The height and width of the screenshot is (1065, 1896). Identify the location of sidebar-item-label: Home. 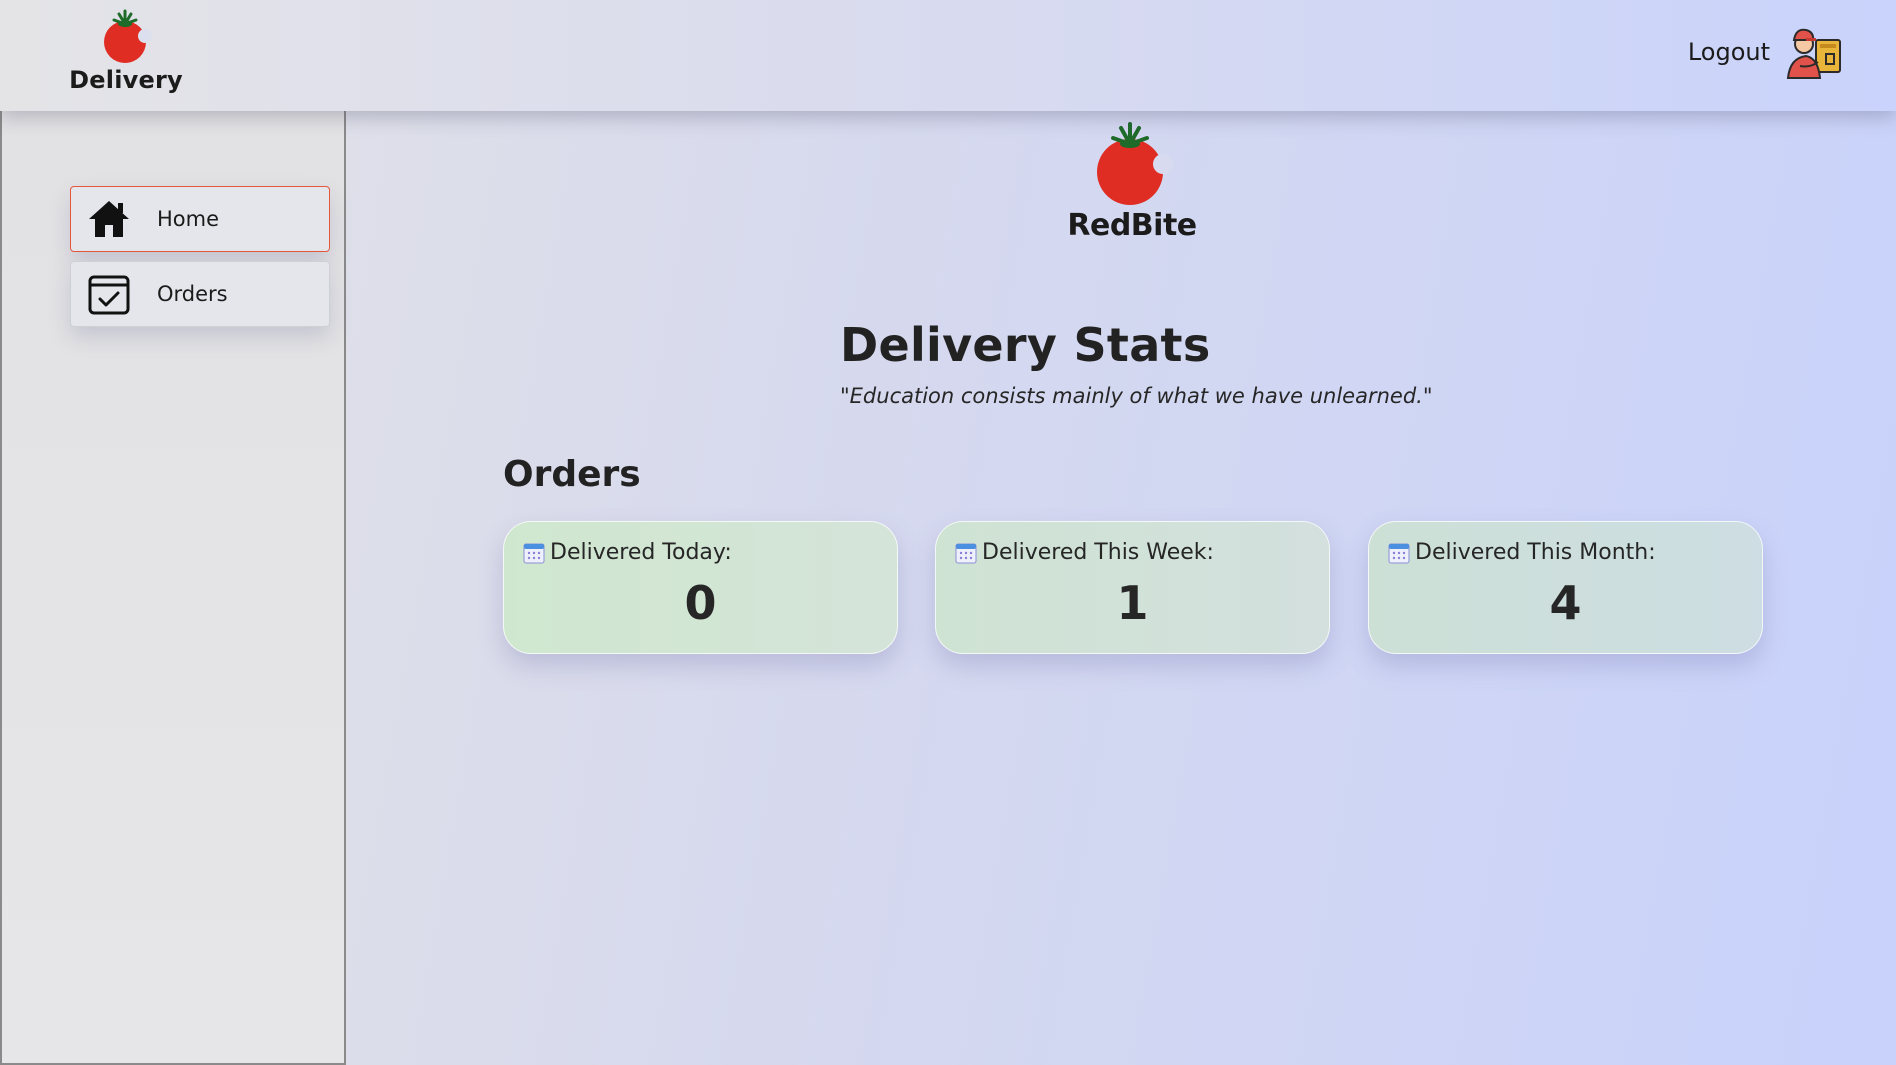
(188, 219).